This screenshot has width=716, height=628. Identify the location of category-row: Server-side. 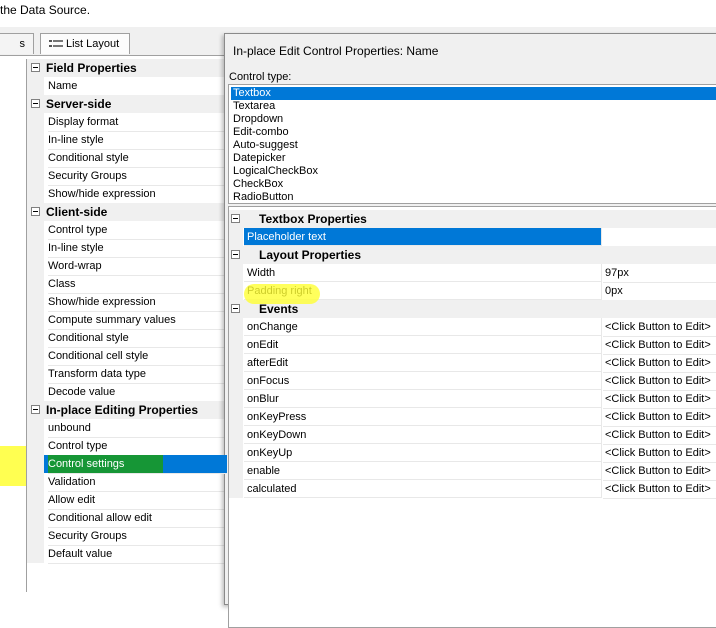
(127, 104).